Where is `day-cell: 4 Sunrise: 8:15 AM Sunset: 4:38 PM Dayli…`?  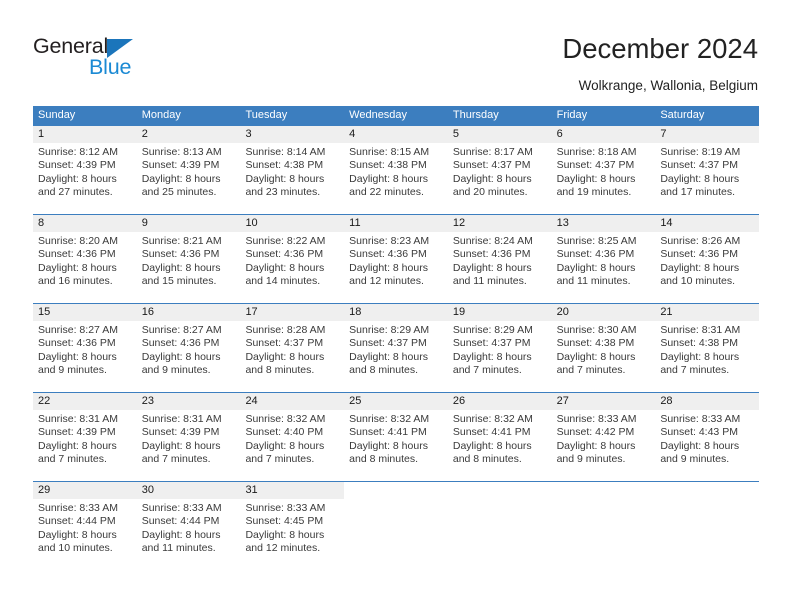
day-cell: 4 Sunrise: 8:15 AM Sunset: 4:38 PM Dayli… is located at coordinates (396, 170).